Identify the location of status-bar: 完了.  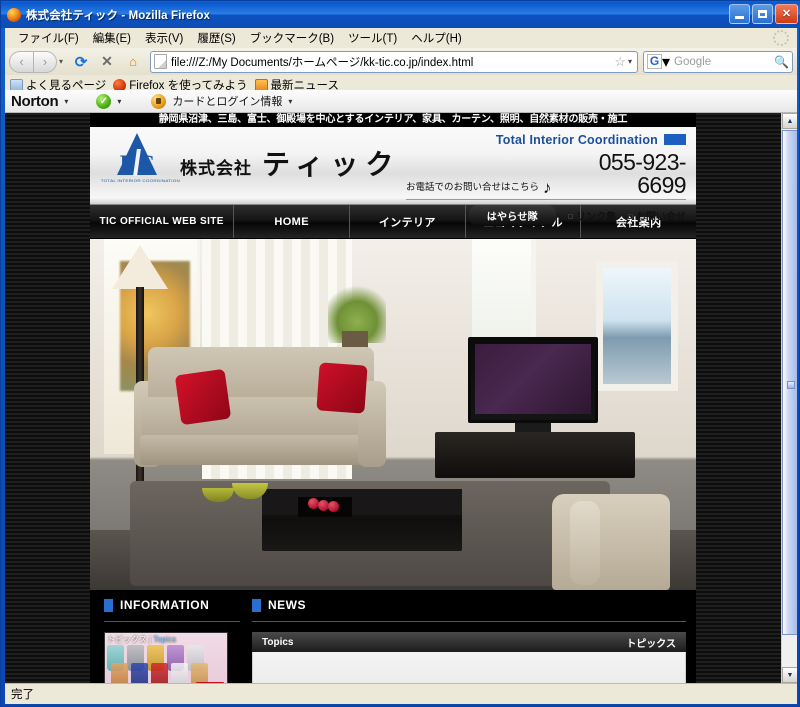
(401, 693).